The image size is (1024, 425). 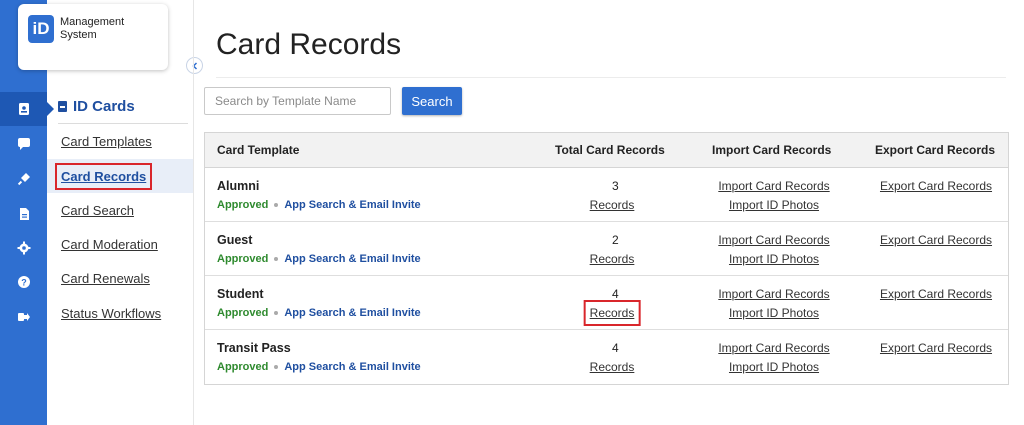 I want to click on chevron-left-icon, so click(x=194, y=65).